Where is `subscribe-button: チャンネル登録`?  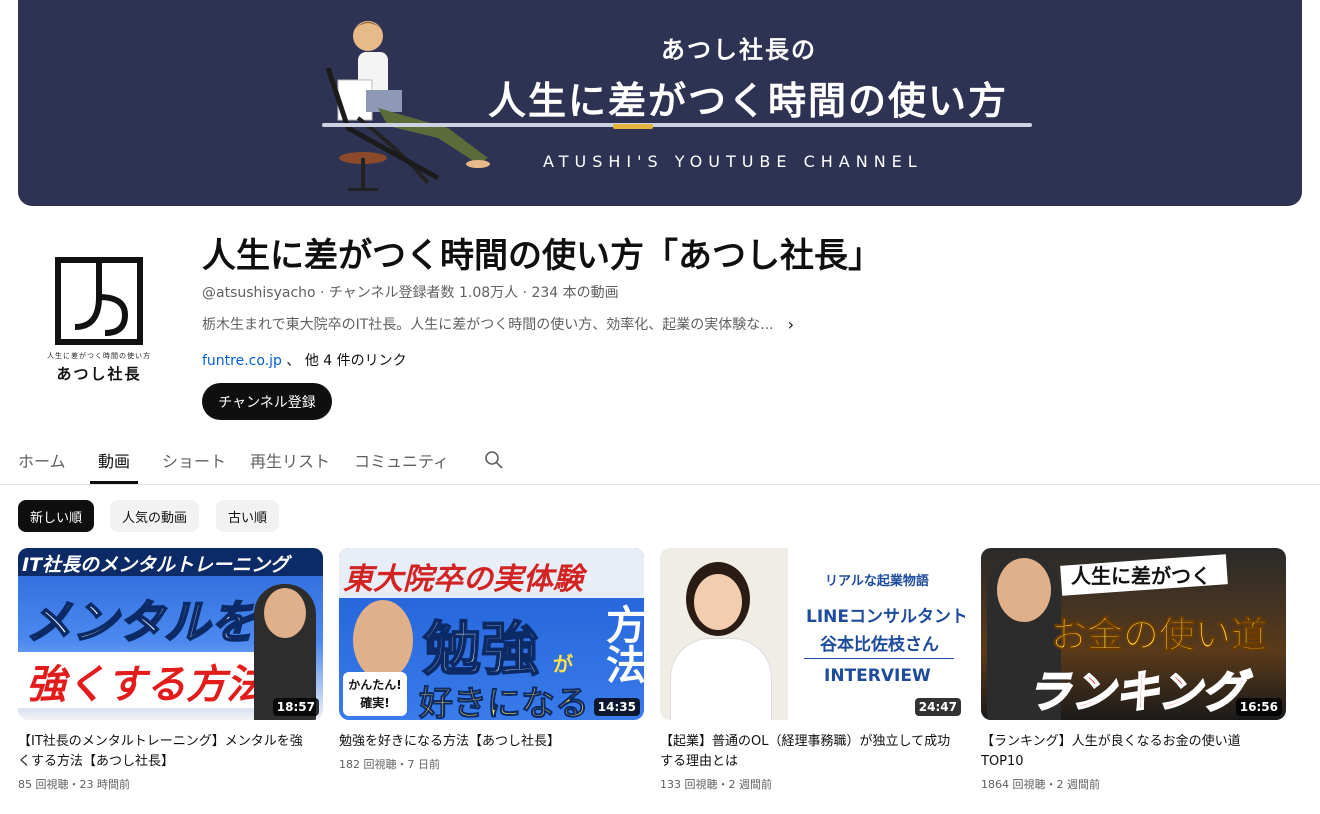 subscribe-button: チャンネル登録 is located at coordinates (267, 401).